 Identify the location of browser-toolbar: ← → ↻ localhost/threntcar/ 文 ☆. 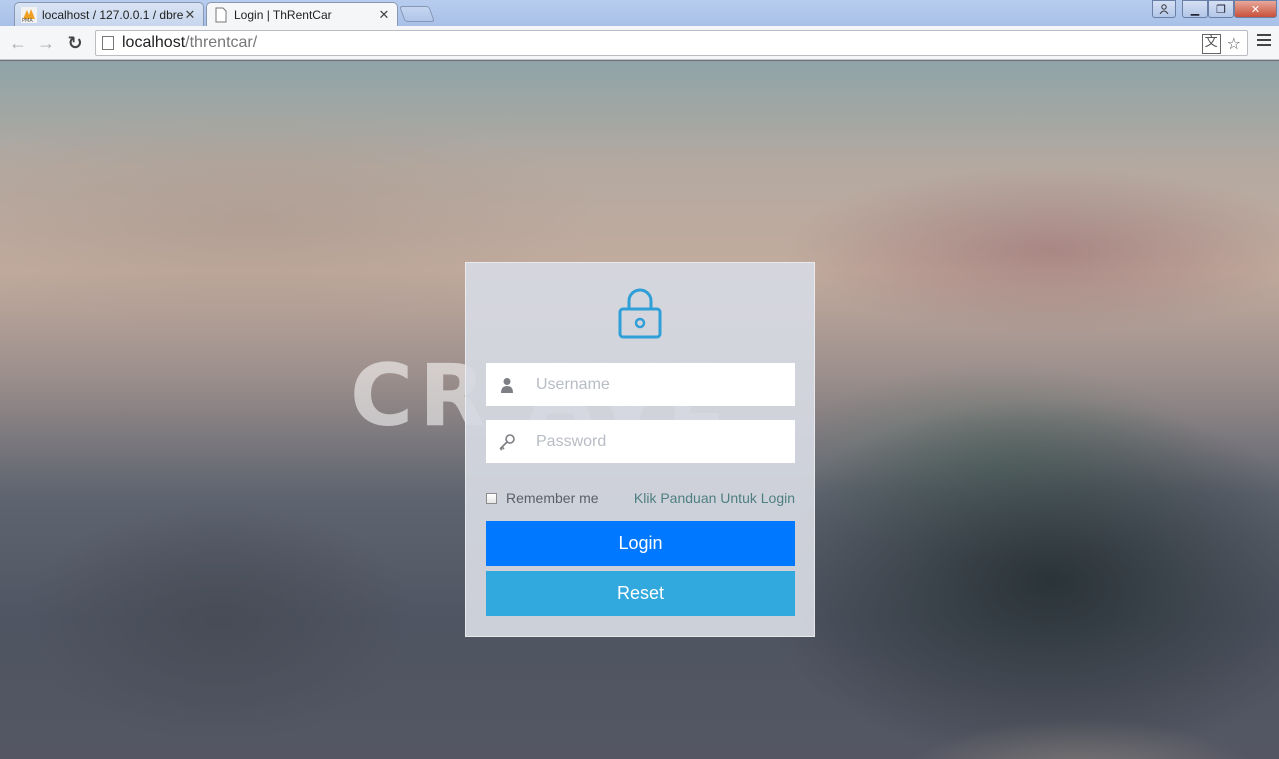
(639, 43).